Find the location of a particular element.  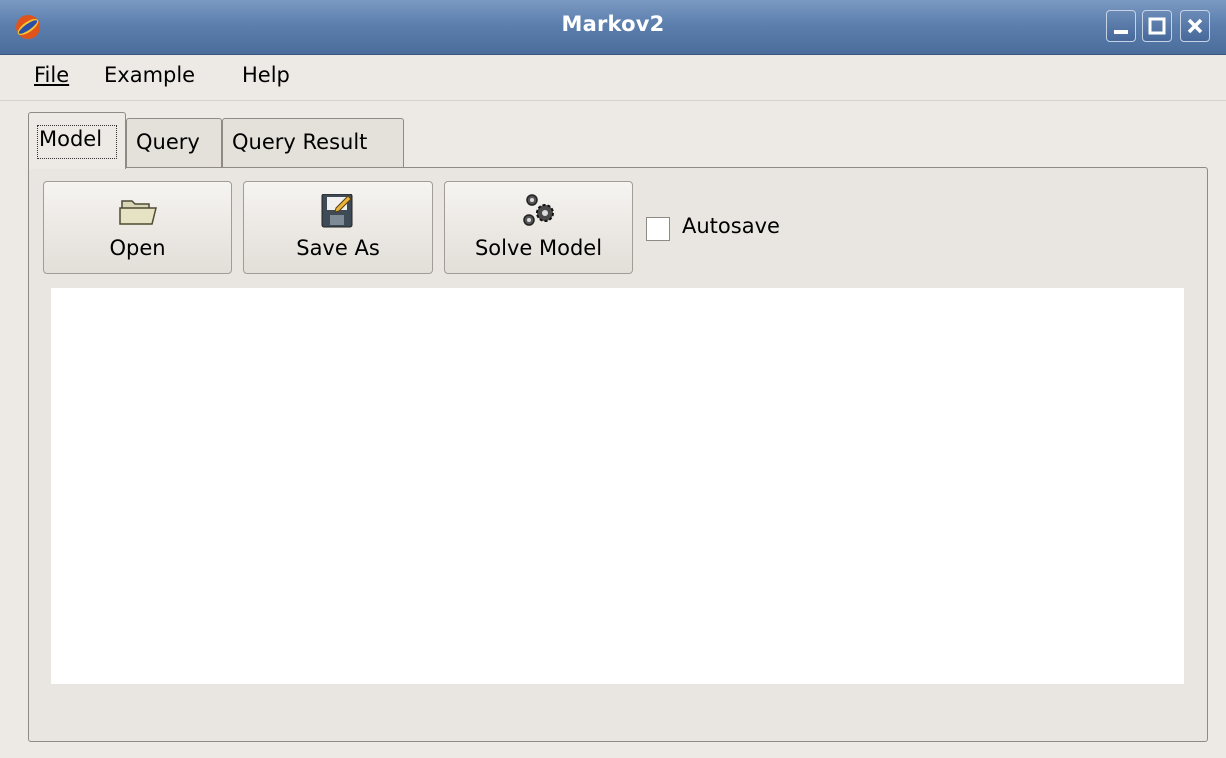

maximize-button is located at coordinates (1157, 26).